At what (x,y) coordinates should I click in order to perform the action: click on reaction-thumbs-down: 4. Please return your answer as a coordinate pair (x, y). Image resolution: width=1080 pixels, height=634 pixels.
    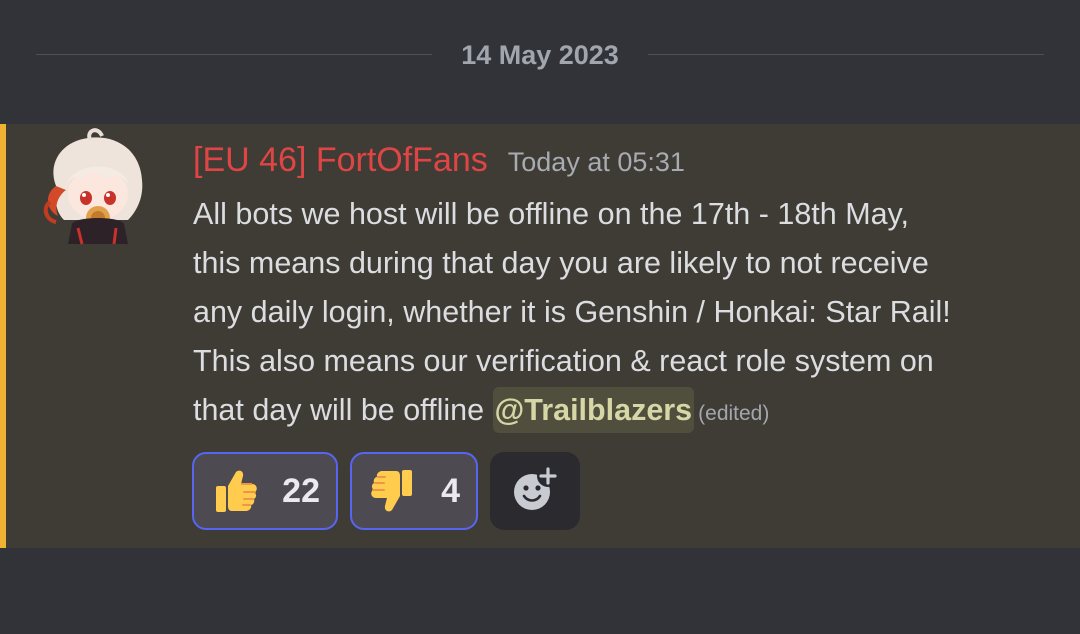
    Looking at the image, I should click on (414, 491).